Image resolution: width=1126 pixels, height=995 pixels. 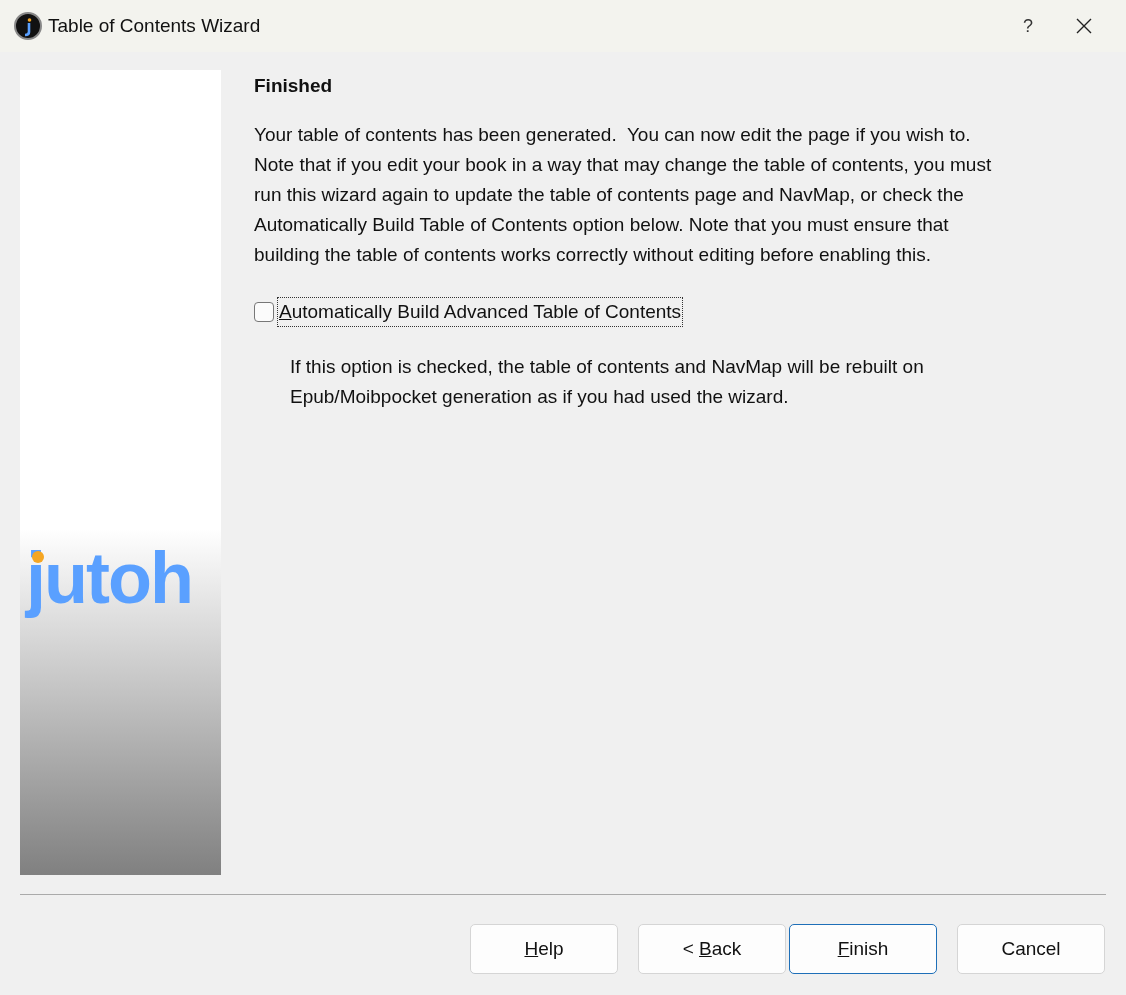 What do you see at coordinates (634, 311) in the screenshot?
I see `auto-build-checkbox: Automatically Build Advanced Table of Contents` at bounding box center [634, 311].